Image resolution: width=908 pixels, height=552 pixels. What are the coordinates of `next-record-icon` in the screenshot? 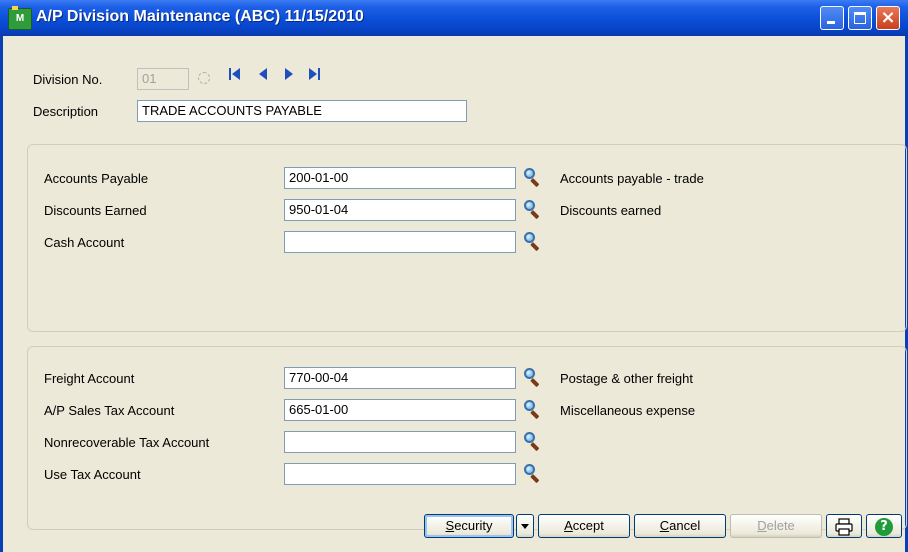 It's located at (289, 74).